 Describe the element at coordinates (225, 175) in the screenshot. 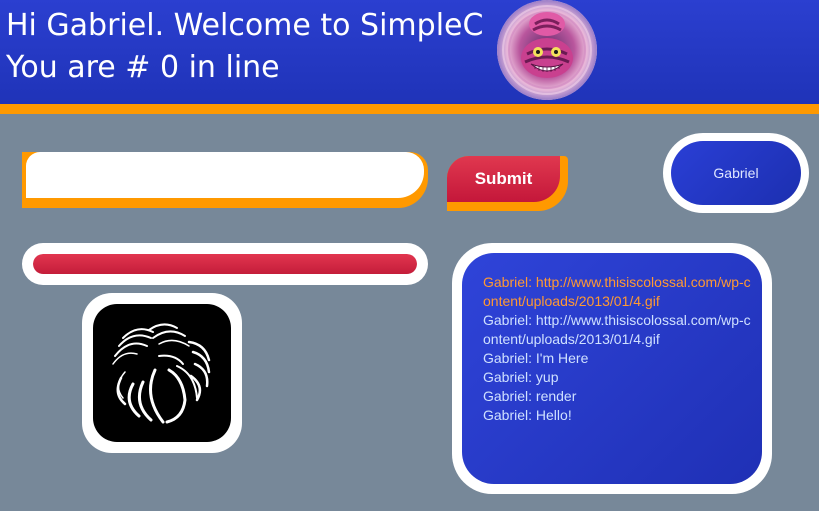

I see `message-input` at that location.